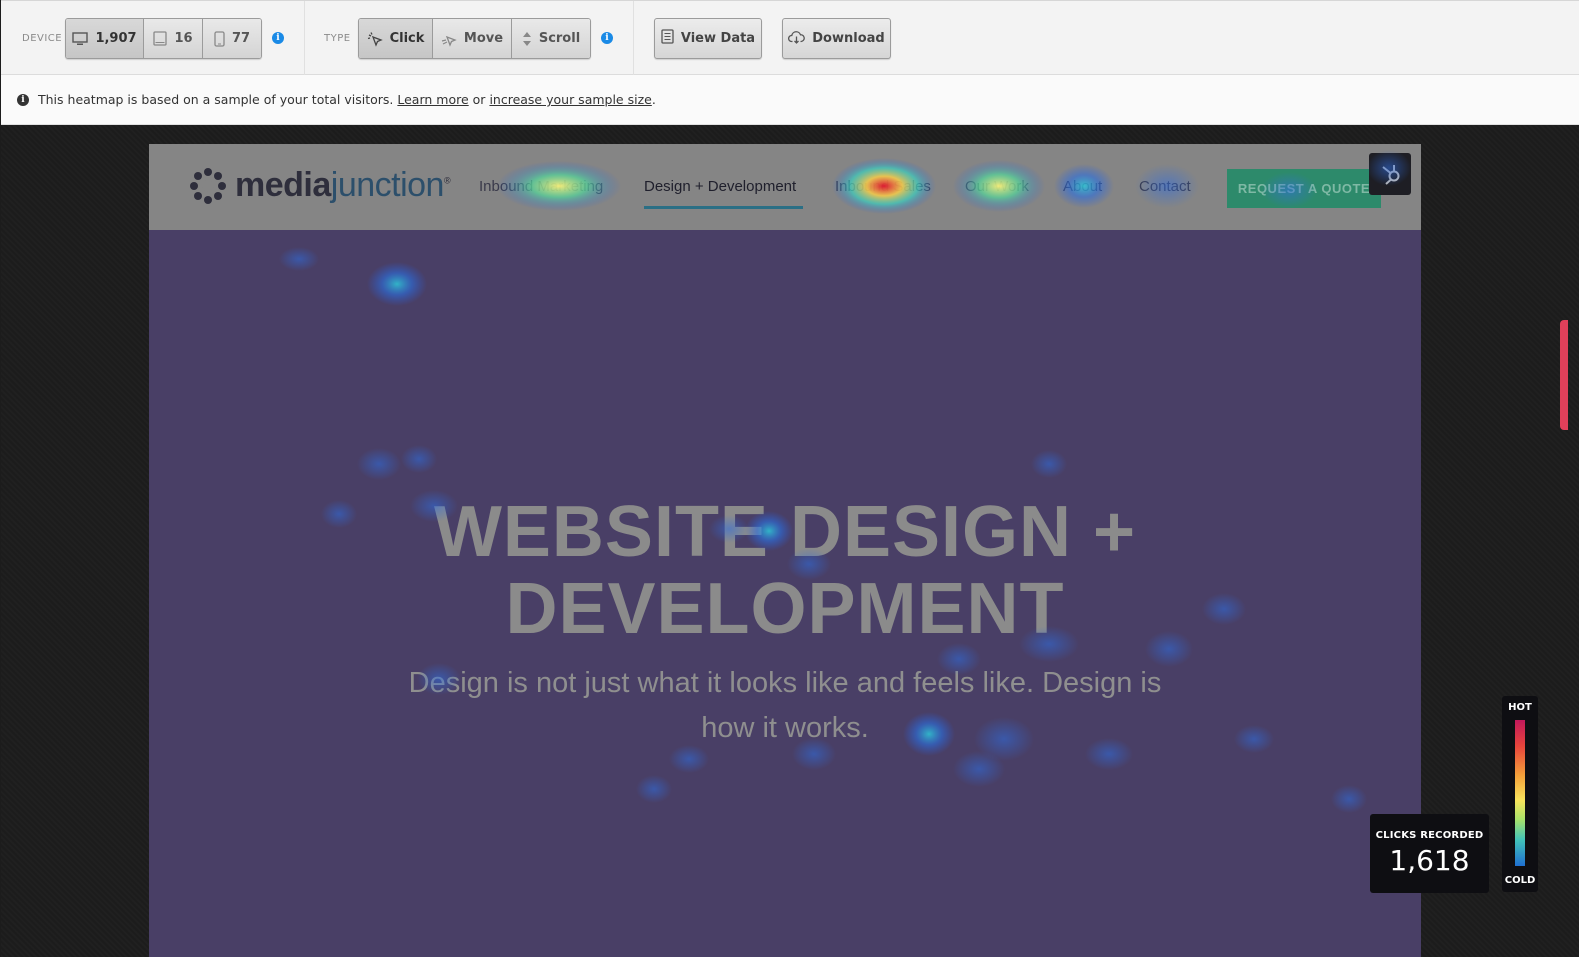 Image resolution: width=1579 pixels, height=957 pixels. I want to click on type-click-button: Click, so click(396, 38).